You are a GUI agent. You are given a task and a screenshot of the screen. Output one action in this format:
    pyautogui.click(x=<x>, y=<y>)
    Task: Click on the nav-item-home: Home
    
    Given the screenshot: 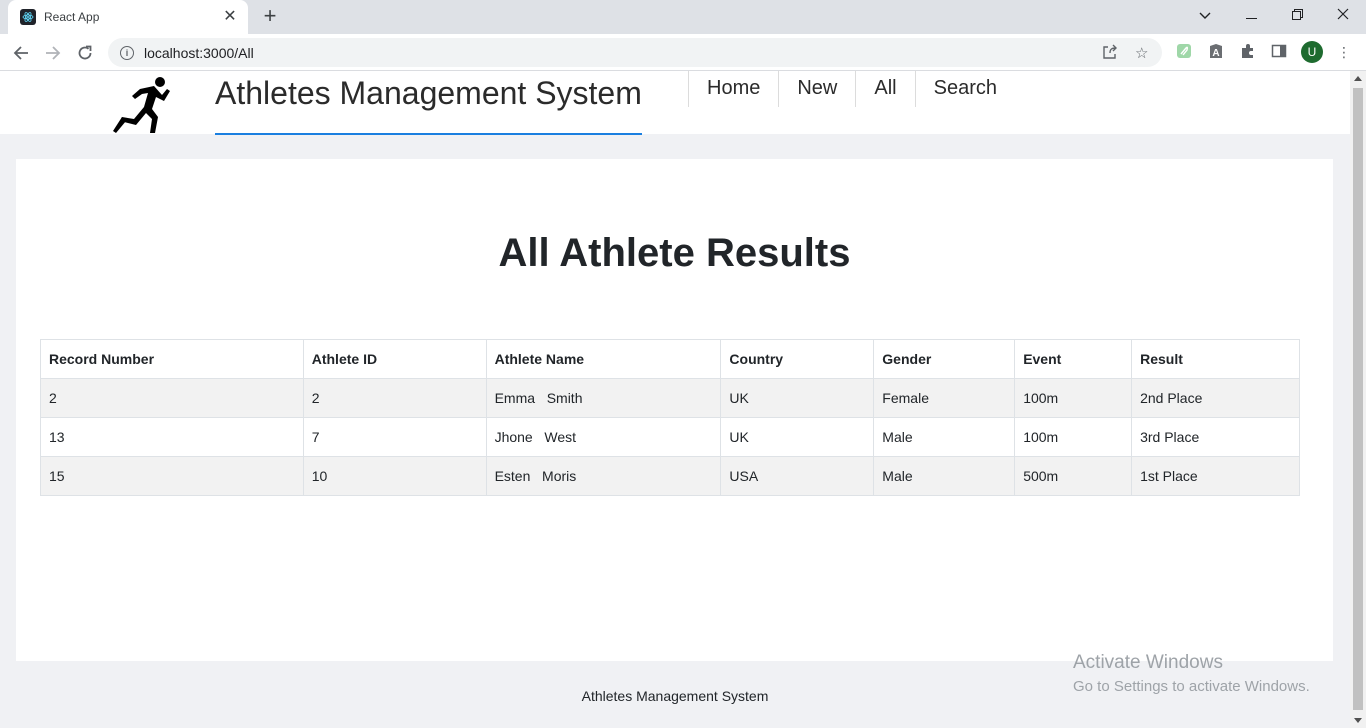 What is the action you would take?
    pyautogui.click(x=733, y=89)
    